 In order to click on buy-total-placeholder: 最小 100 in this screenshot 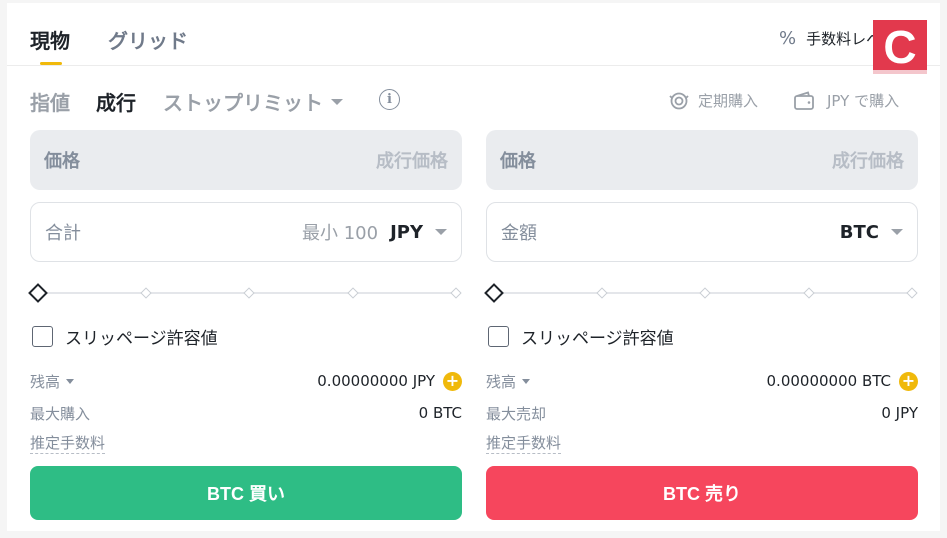, I will do `click(340, 233)`.